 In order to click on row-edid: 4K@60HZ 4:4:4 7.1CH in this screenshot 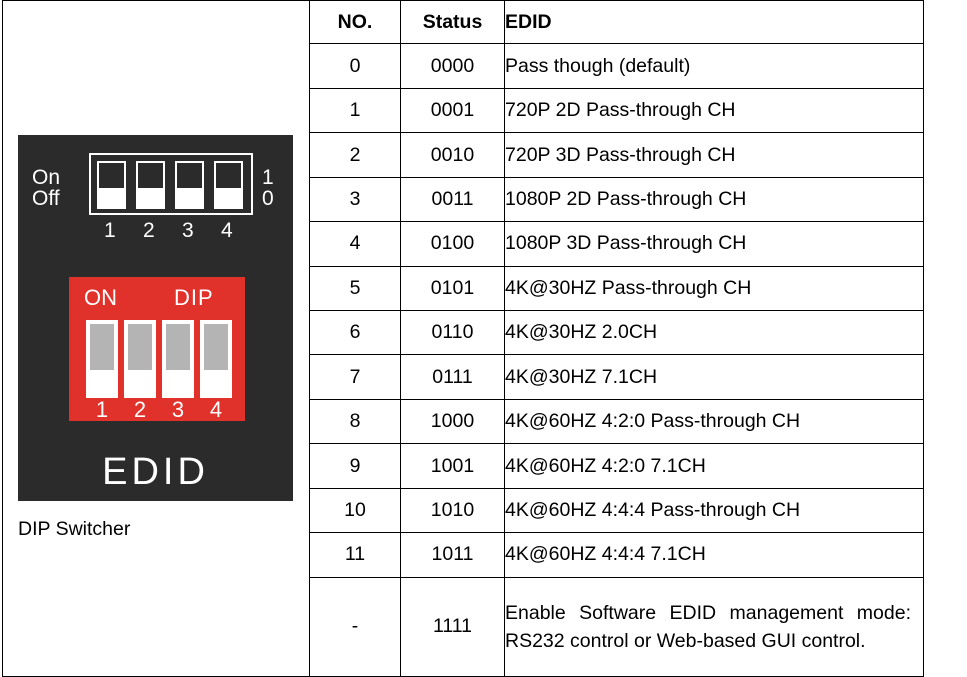, I will do `click(714, 555)`.